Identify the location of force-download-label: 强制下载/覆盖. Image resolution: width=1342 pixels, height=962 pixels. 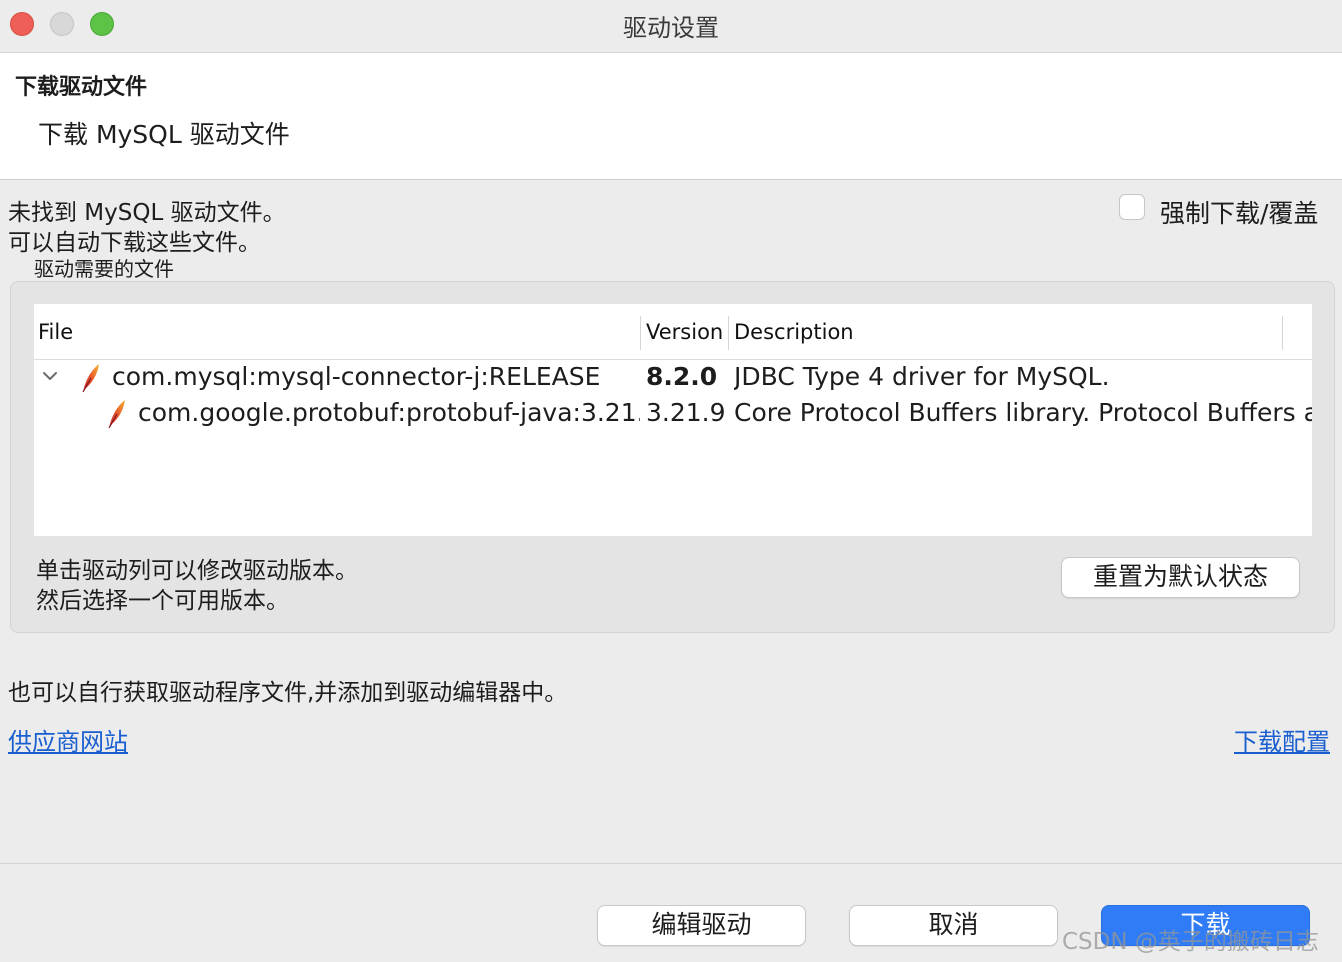
(1239, 212).